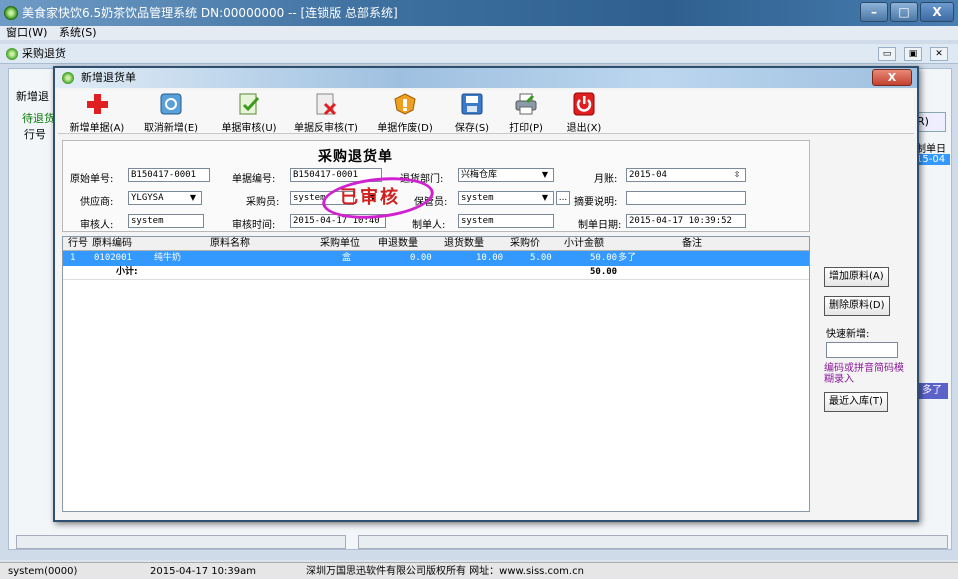 The image size is (958, 579). Describe the element at coordinates (326, 104) in the screenshot. I see `unapprove-icon` at that location.